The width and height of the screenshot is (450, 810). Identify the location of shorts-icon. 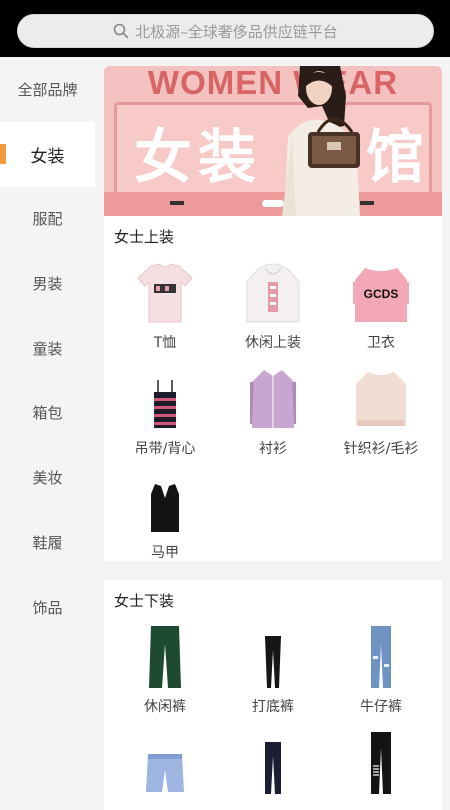
(165, 773).